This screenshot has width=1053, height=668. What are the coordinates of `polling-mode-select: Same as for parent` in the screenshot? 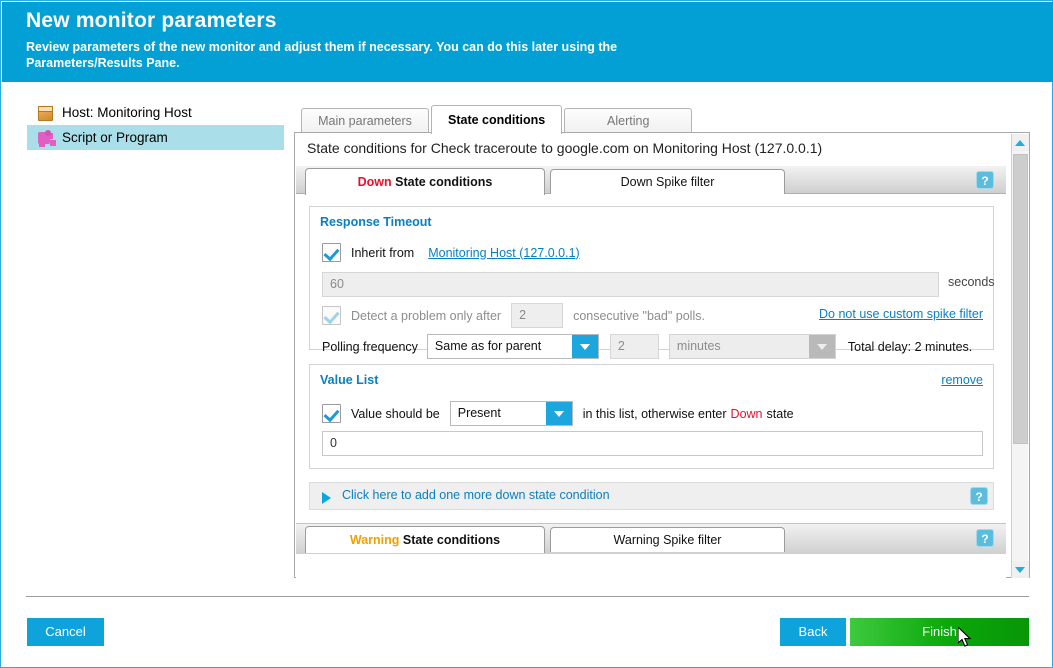 It's located at (512, 346).